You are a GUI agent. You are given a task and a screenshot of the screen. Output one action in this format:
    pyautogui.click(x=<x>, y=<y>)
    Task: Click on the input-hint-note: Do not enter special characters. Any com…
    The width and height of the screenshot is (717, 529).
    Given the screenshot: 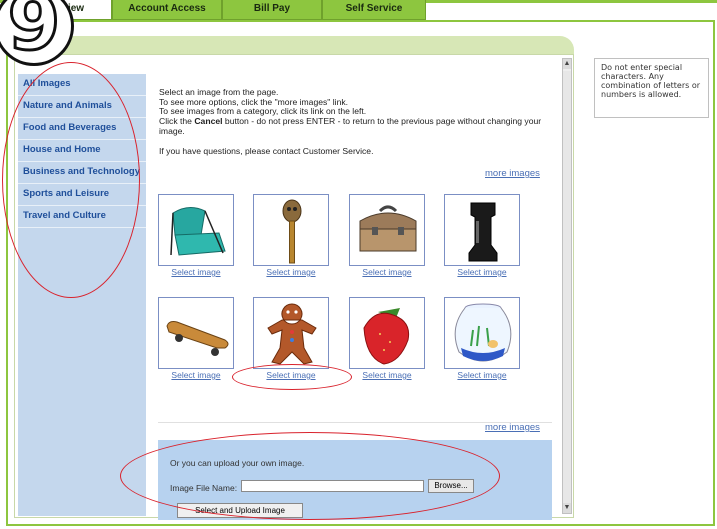 What is the action you would take?
    pyautogui.click(x=651, y=88)
    